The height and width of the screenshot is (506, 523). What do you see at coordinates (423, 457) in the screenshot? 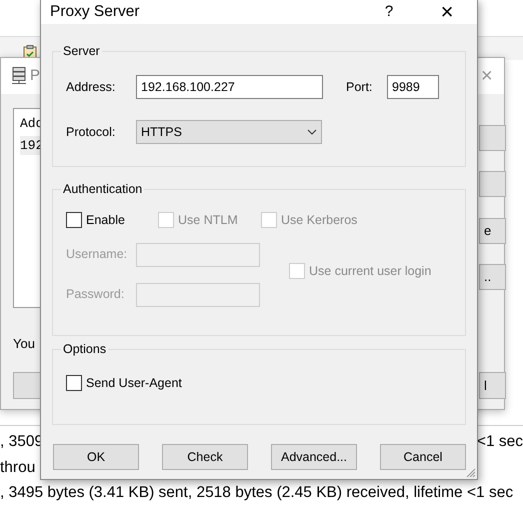
I see `dialog-button: Cancel` at bounding box center [423, 457].